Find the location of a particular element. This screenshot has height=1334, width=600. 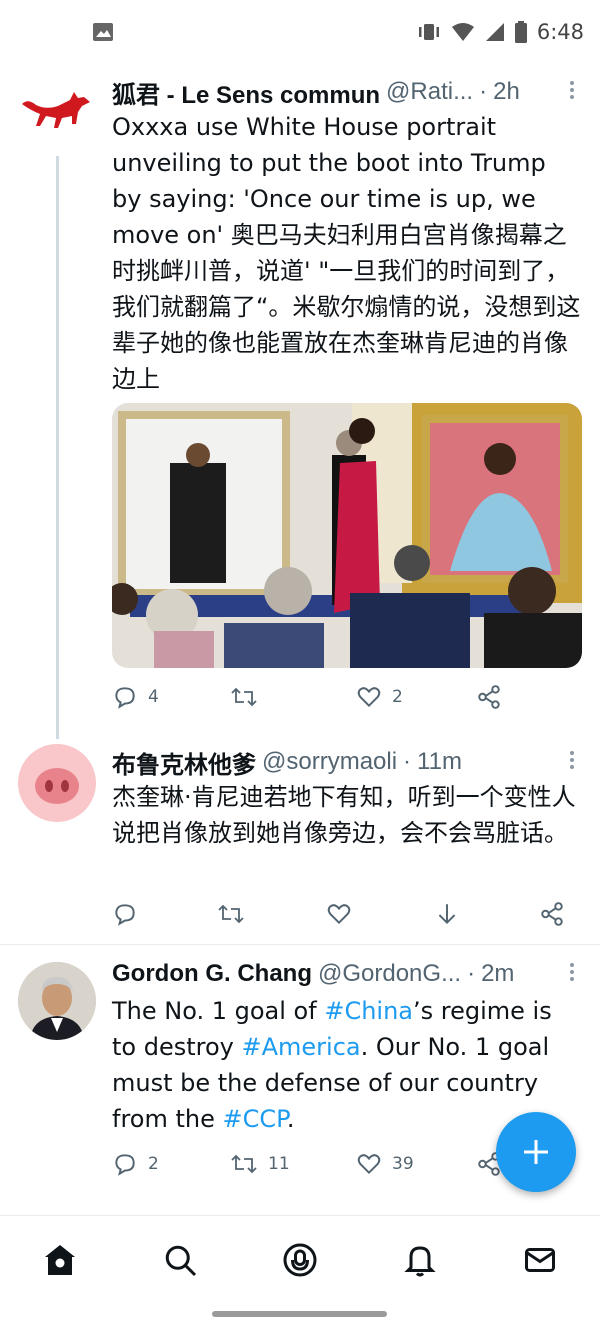

tweet-time: 2h is located at coordinates (506, 91).